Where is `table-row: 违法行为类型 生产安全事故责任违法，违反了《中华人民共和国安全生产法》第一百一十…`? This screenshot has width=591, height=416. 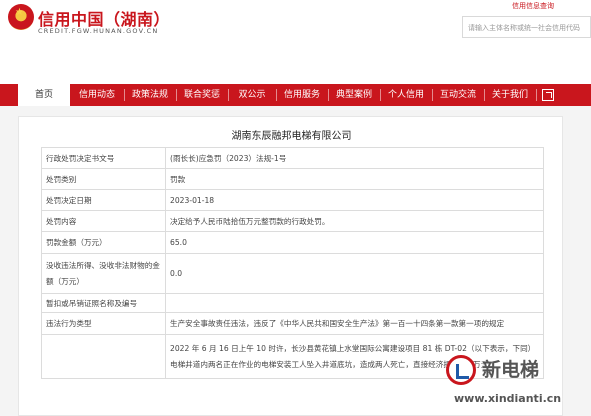
table-row: 违法行为类型 生产安全事故责任违法，违反了《中华人民共和国安全生产法》第一百一十… is located at coordinates (292, 323).